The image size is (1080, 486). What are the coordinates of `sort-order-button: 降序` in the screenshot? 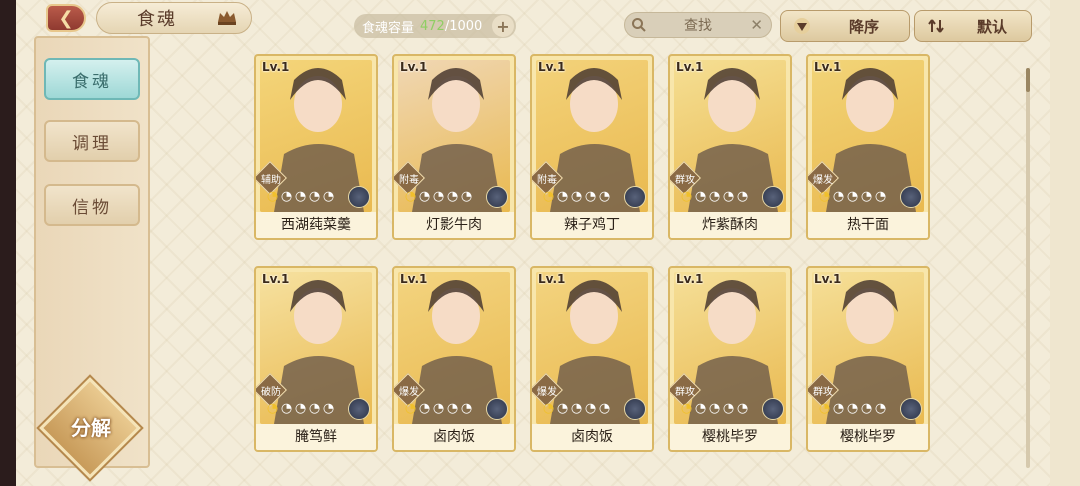 It's located at (845, 26).